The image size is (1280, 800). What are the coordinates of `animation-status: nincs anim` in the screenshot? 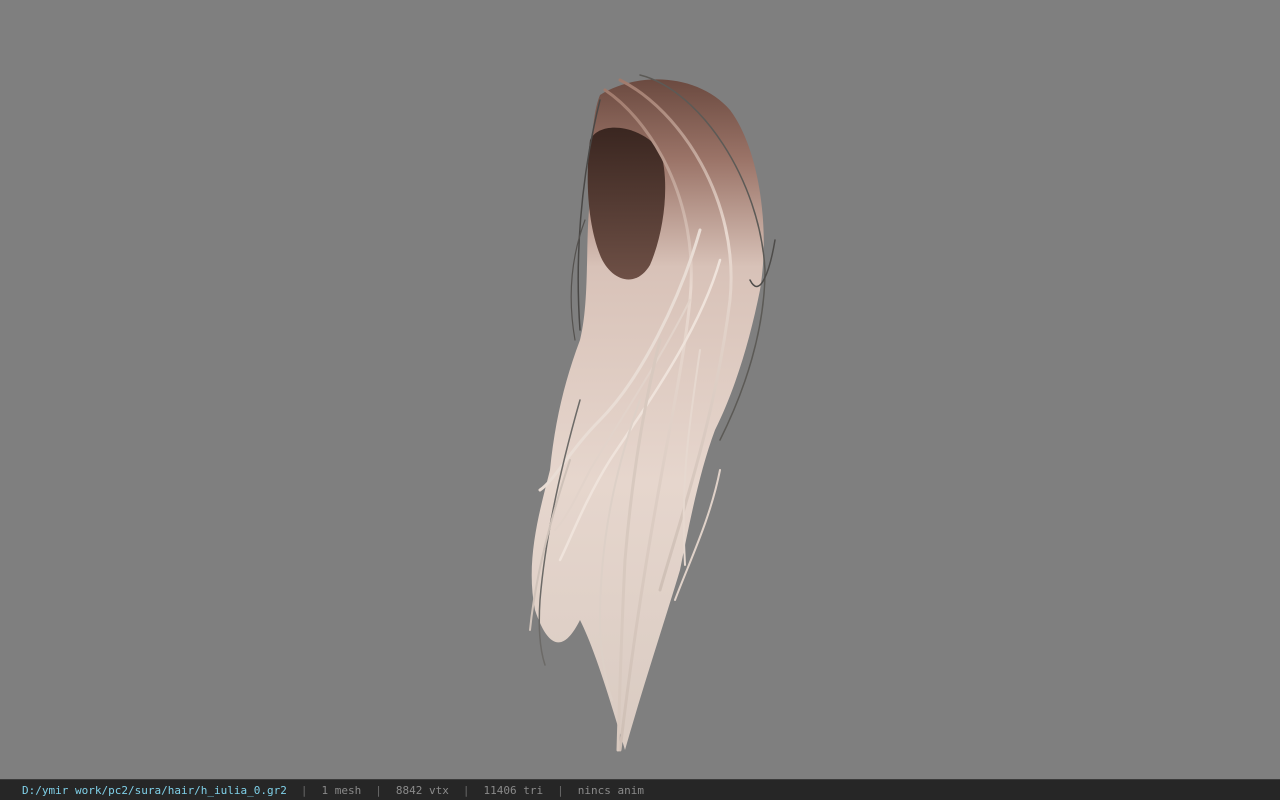 It's located at (610, 790).